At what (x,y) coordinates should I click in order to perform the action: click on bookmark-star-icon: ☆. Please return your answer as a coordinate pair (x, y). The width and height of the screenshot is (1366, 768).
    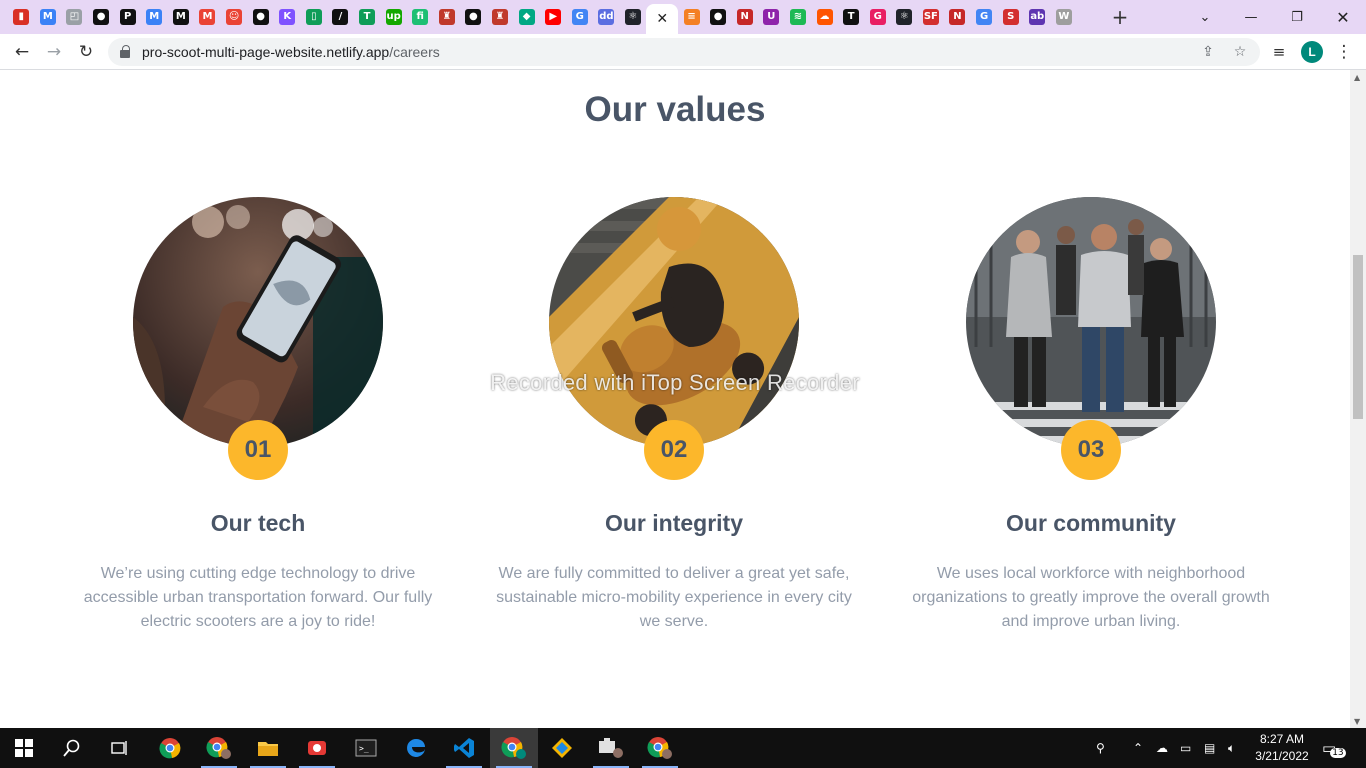
    Looking at the image, I should click on (1240, 52).